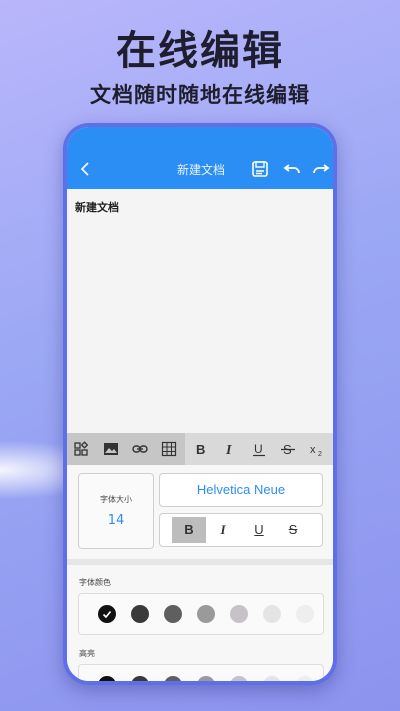 The height and width of the screenshot is (711, 400). I want to click on highlight-color-palette, so click(201, 672).